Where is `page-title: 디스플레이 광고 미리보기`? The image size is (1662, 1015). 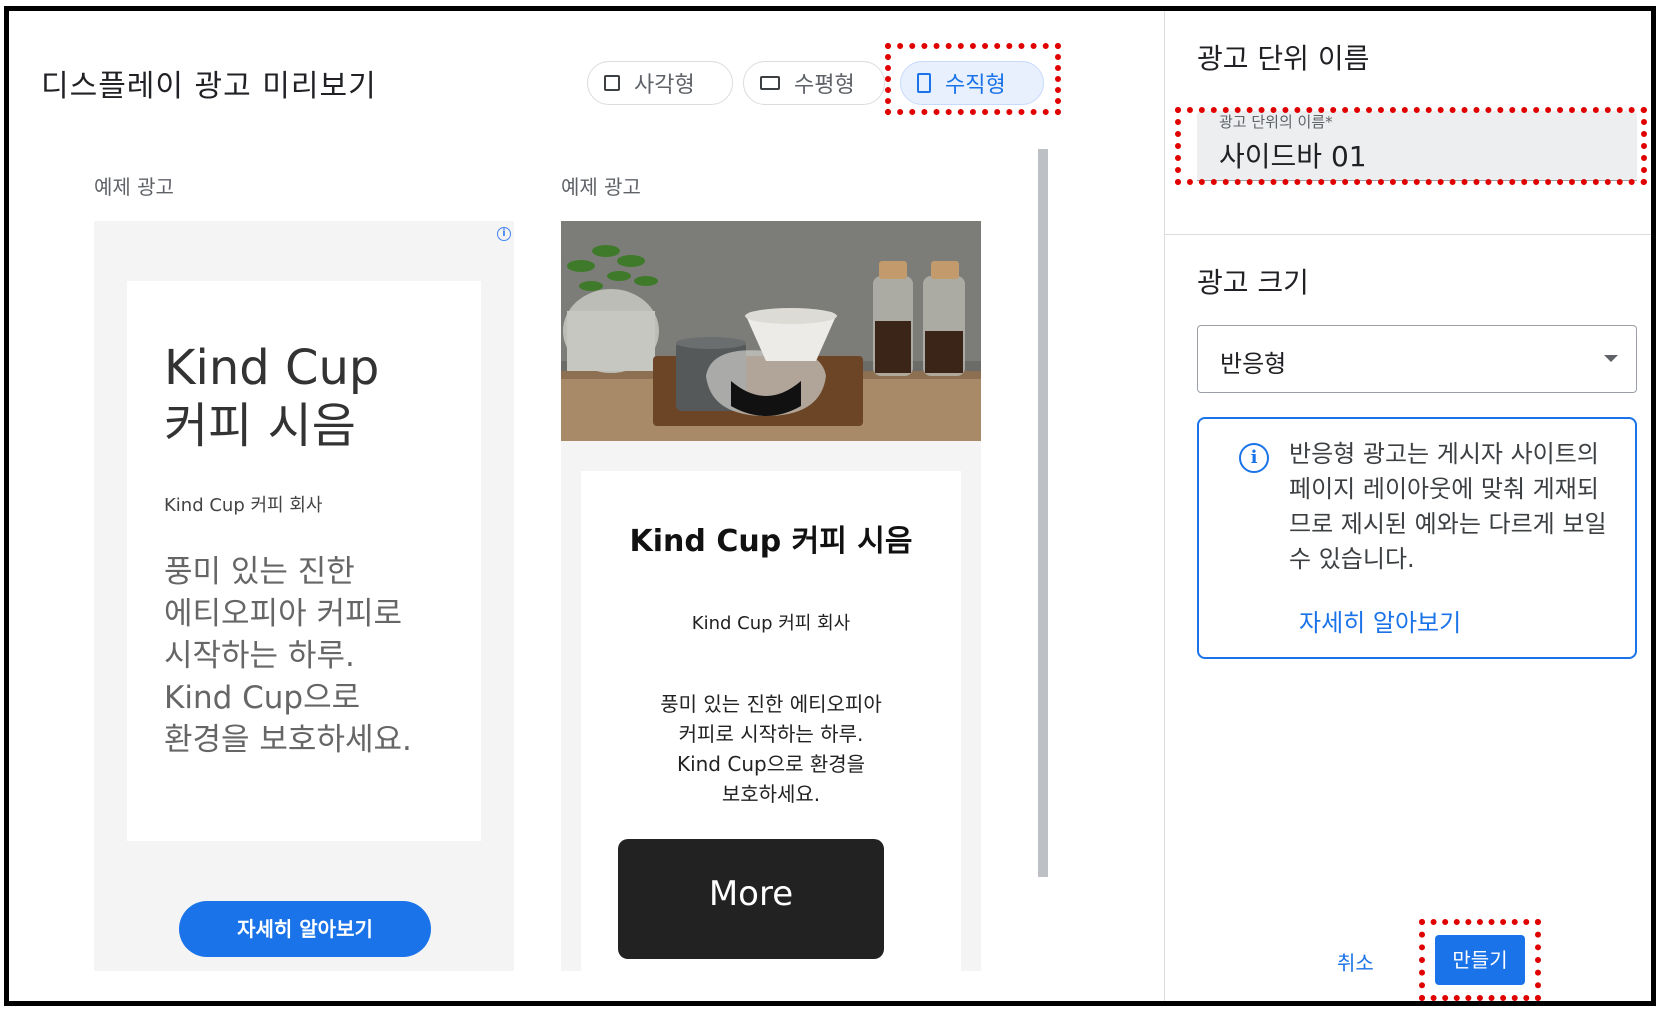 page-title: 디스플레이 광고 미리보기 is located at coordinates (209, 86).